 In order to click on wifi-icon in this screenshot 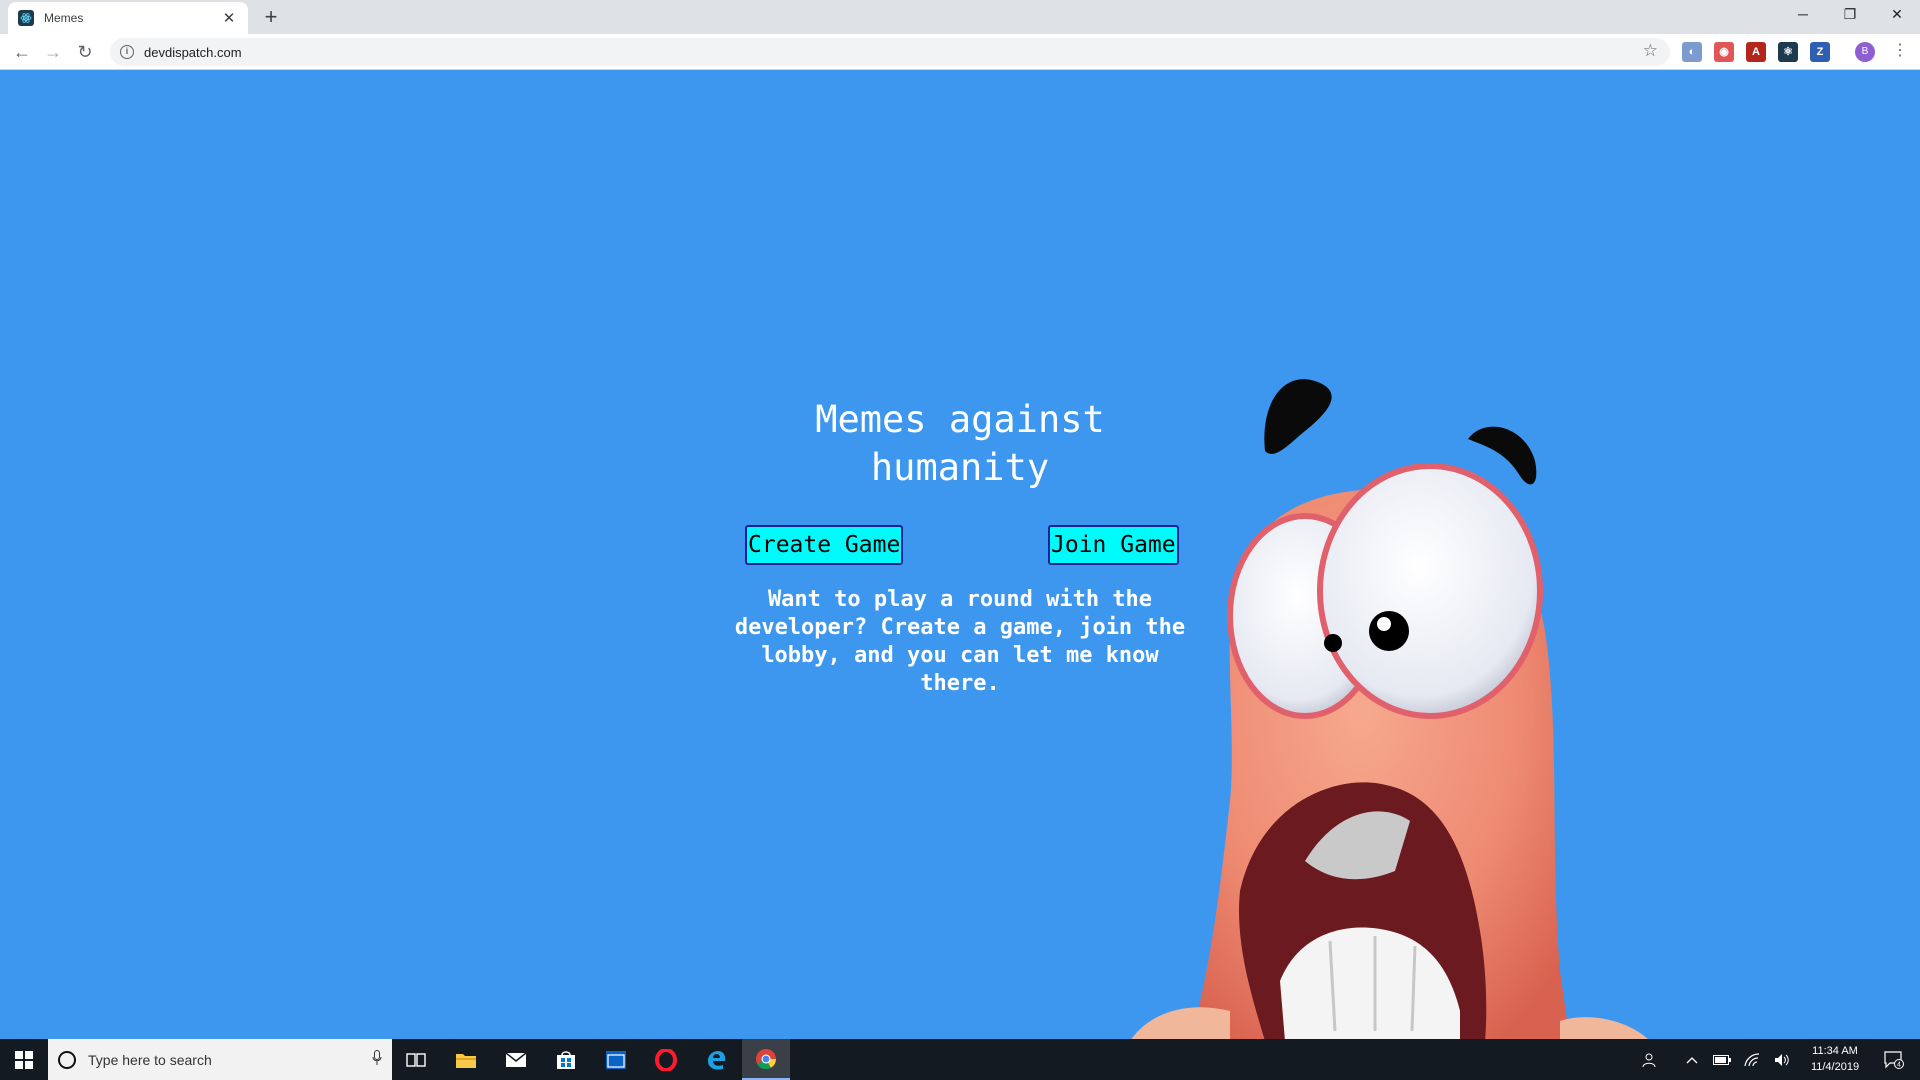, I will do `click(1752, 1059)`.